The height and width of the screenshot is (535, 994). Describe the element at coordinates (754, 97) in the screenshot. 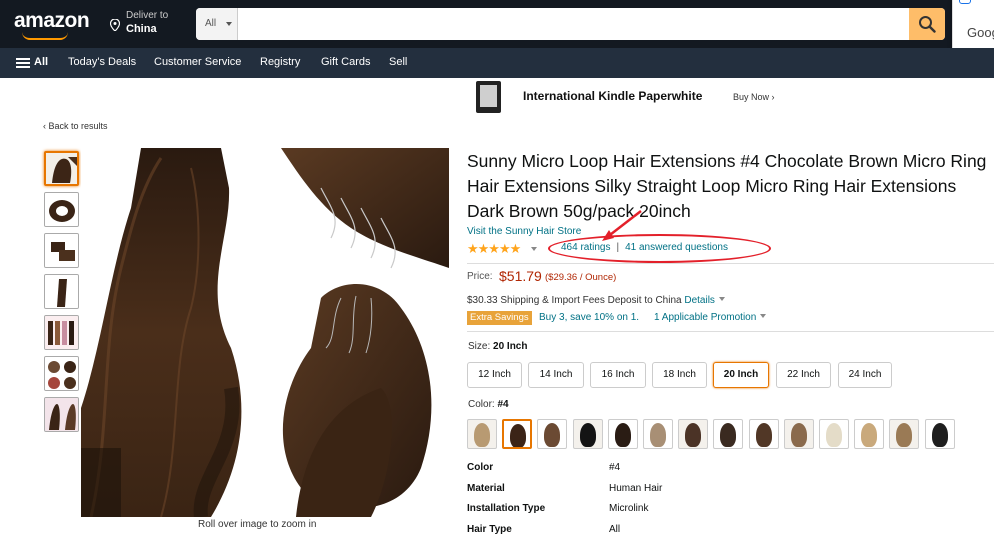

I see `kindle-buy-now-link: Buy Now ›` at that location.